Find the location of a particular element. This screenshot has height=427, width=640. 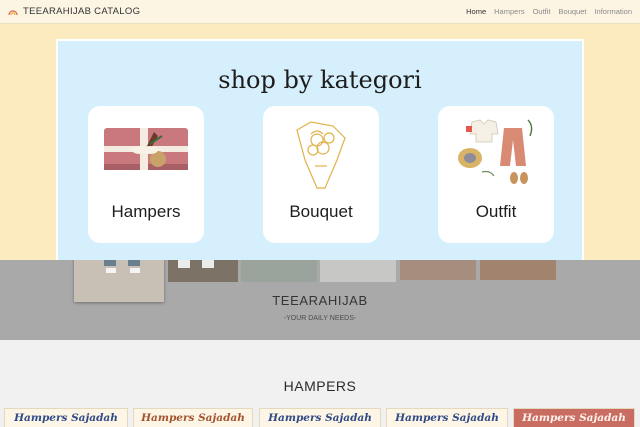

brand-name: TEEARAHIJAB CATALOG is located at coordinates (82, 11).